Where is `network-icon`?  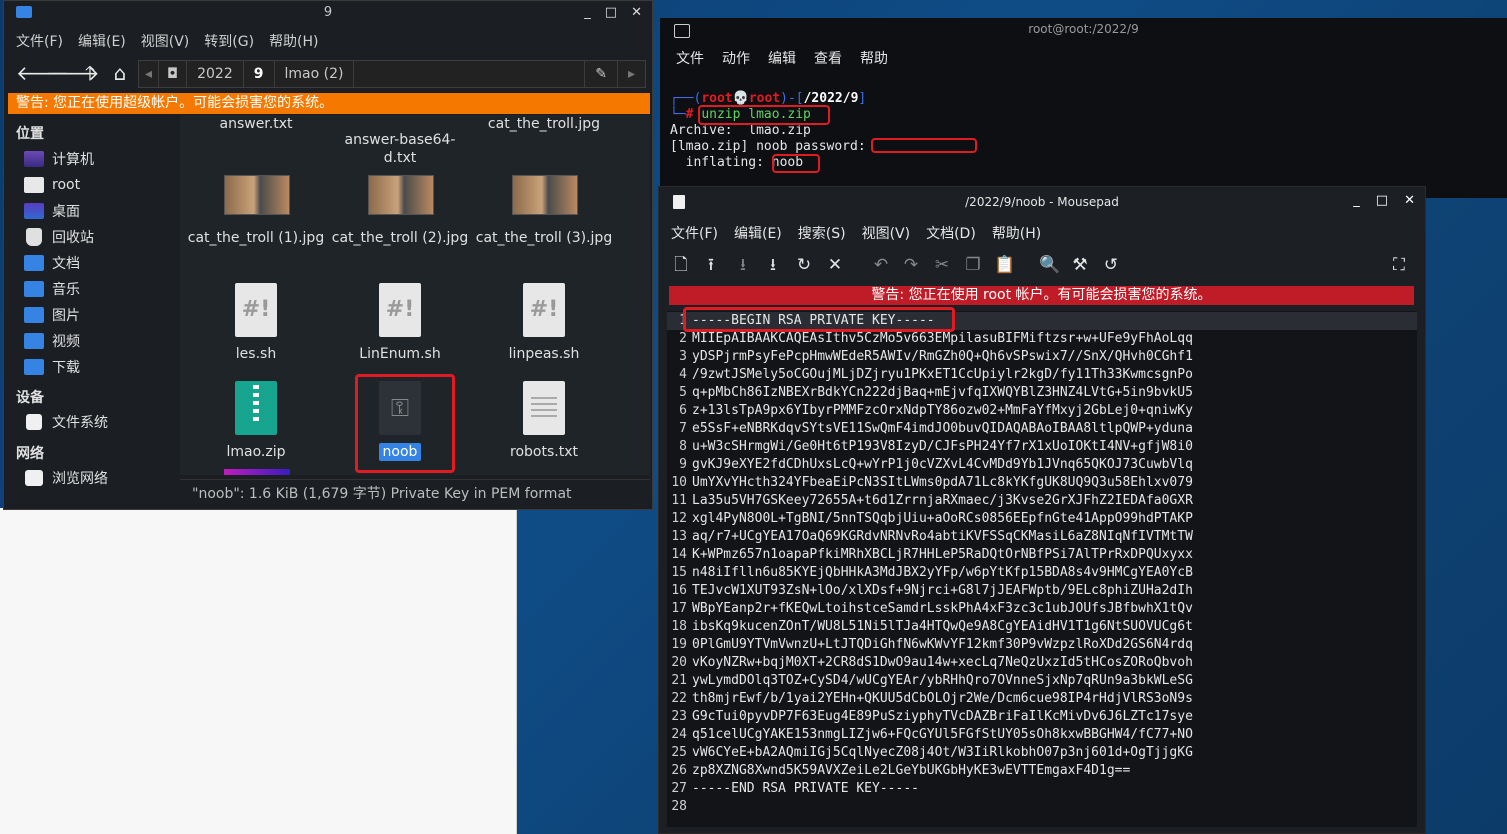
network-icon is located at coordinates (34, 478).